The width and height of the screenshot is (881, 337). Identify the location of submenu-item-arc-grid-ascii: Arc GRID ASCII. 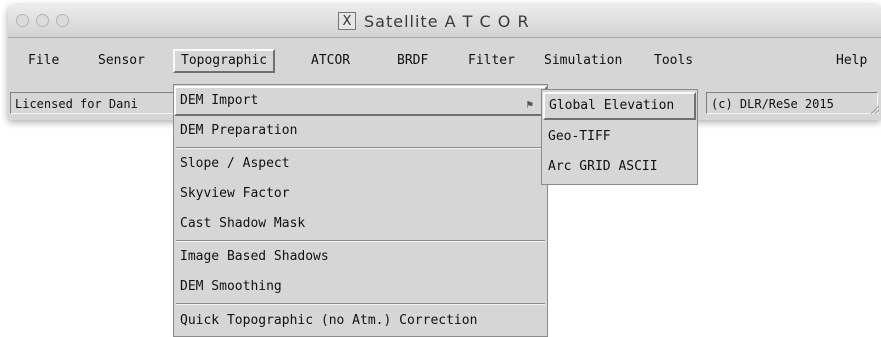
(619, 167).